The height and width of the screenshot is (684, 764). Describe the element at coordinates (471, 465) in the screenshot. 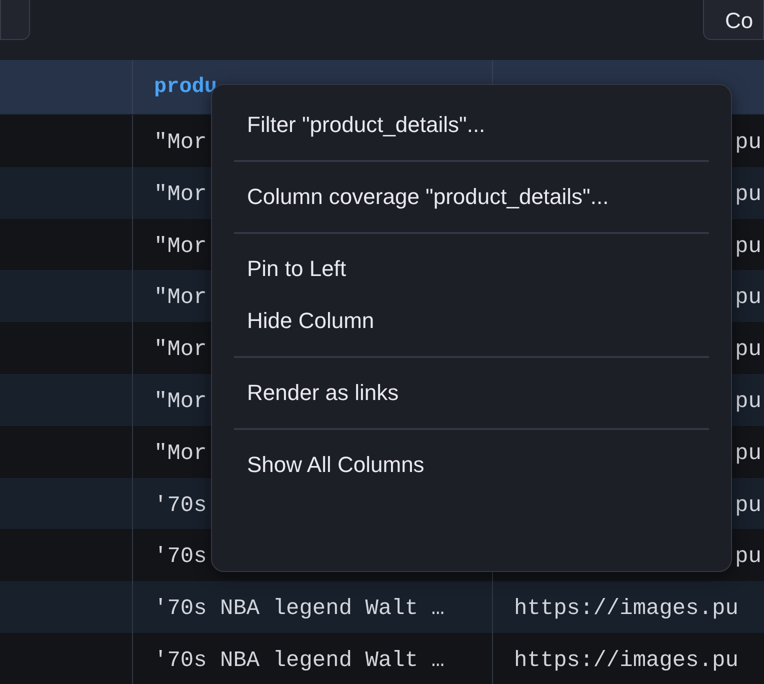

I see `menu-item: Show All Columns` at that location.